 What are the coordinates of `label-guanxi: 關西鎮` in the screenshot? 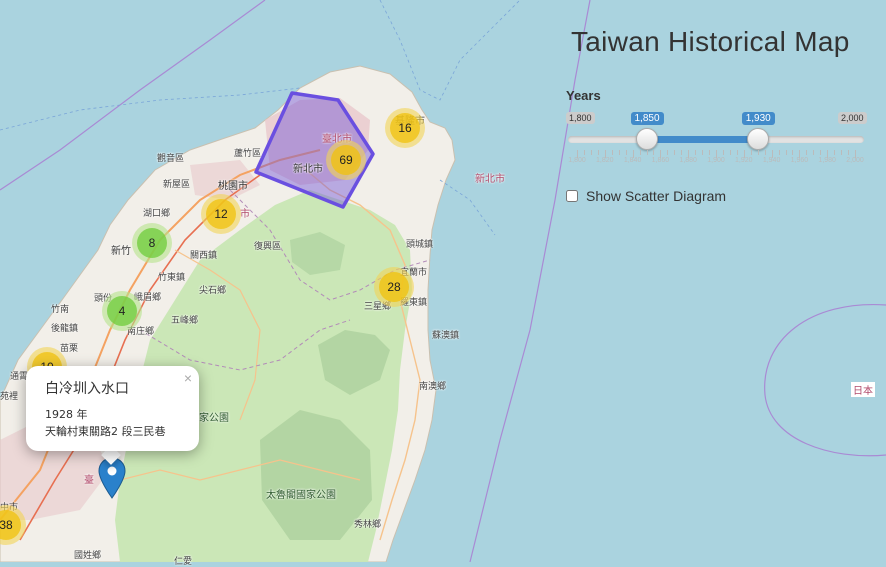 It's located at (204, 256).